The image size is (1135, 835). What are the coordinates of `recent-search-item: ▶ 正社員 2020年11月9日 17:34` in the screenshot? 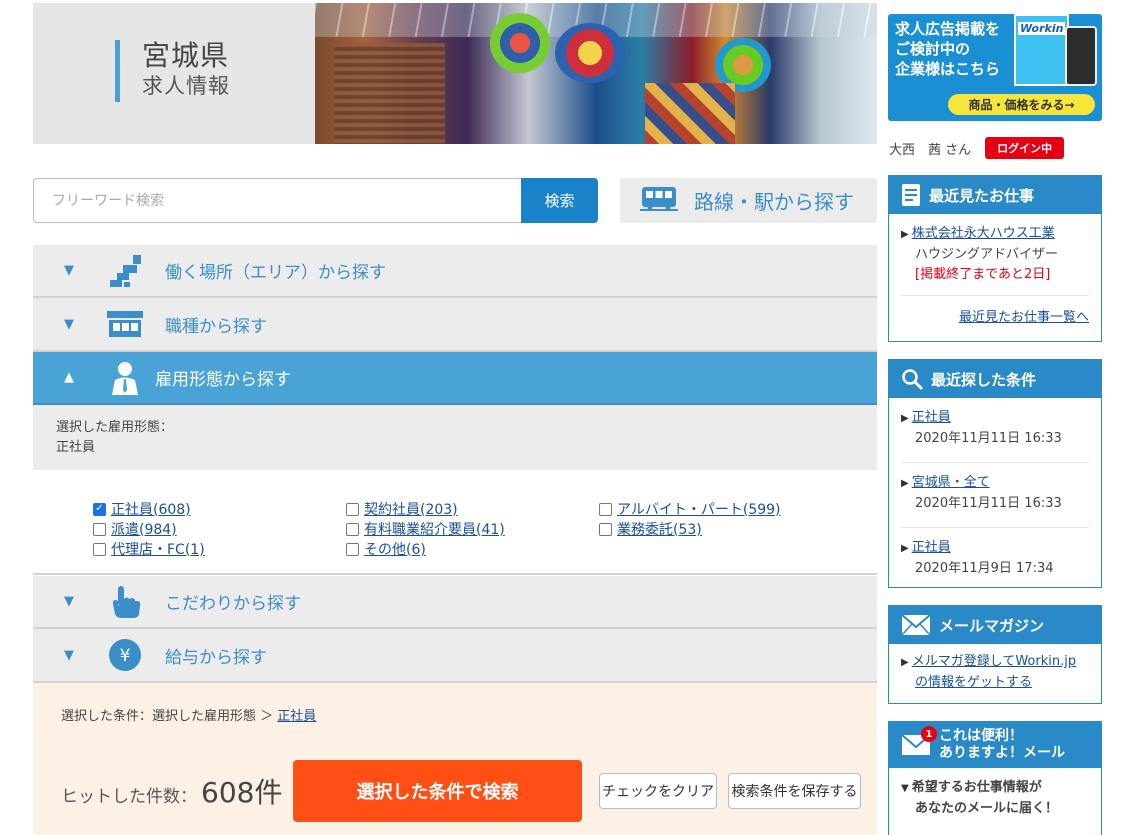 It's located at (995, 562).